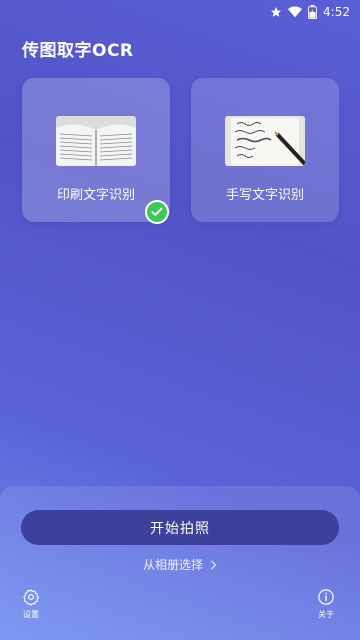  I want to click on about-button: 关于, so click(326, 604).